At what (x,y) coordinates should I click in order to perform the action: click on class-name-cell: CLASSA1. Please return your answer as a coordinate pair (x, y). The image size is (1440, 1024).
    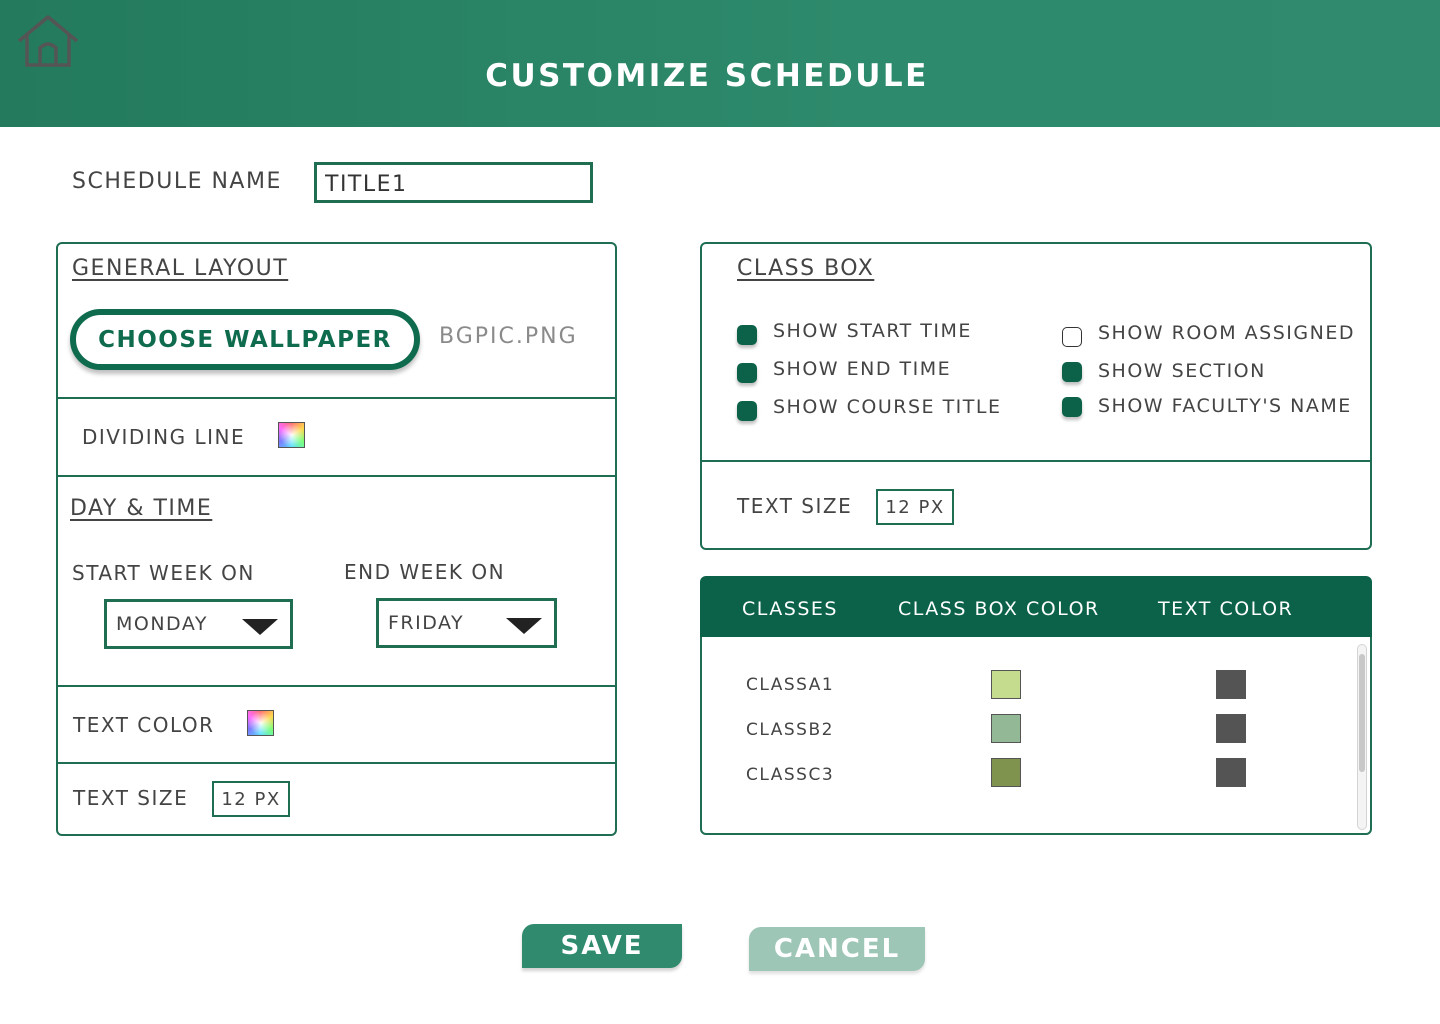
    Looking at the image, I should click on (790, 685).